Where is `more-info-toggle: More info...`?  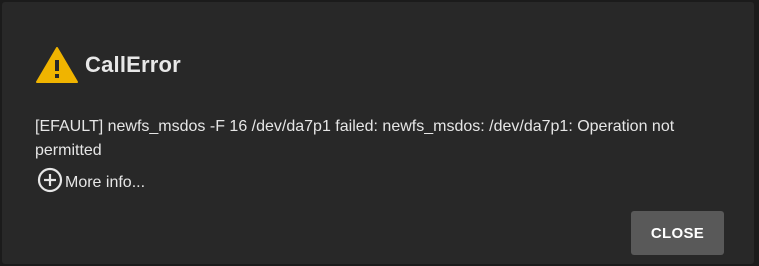 more-info-toggle: More info... is located at coordinates (91, 180).